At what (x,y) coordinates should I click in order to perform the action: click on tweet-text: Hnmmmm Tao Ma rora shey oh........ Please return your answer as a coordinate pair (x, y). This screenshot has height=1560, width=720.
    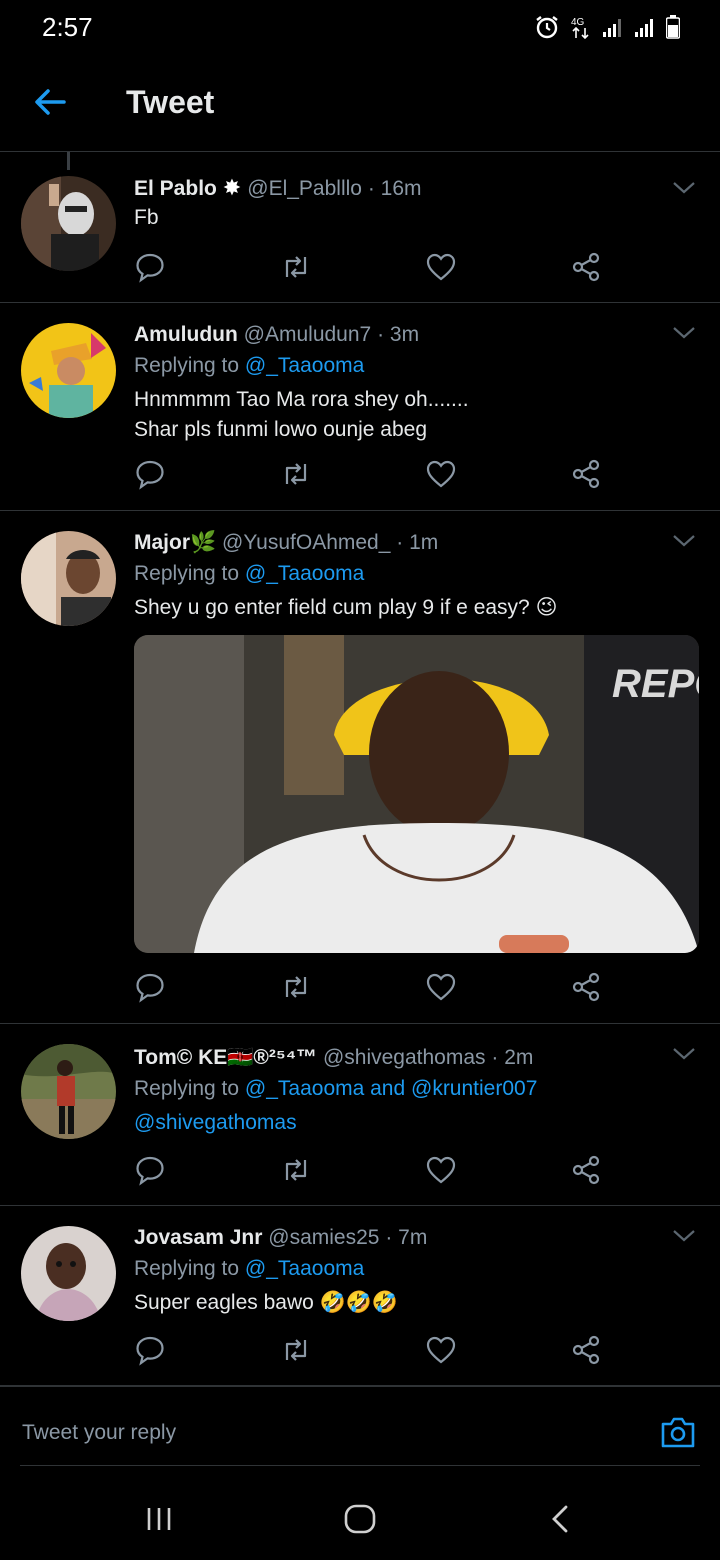
    Looking at the image, I should click on (301, 399).